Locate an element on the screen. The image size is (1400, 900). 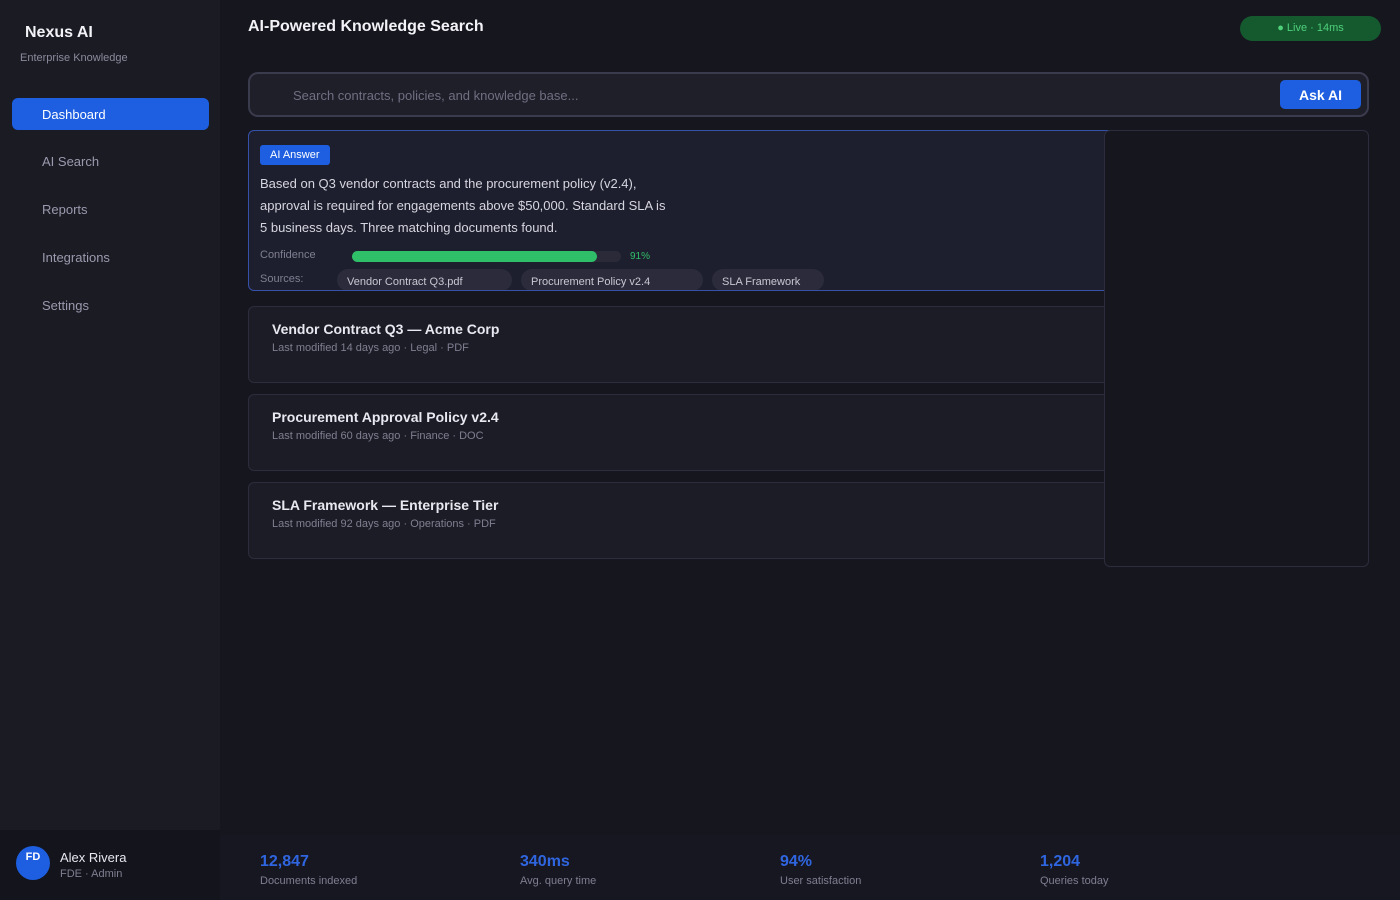
confidence-value: 91% is located at coordinates (640, 256).